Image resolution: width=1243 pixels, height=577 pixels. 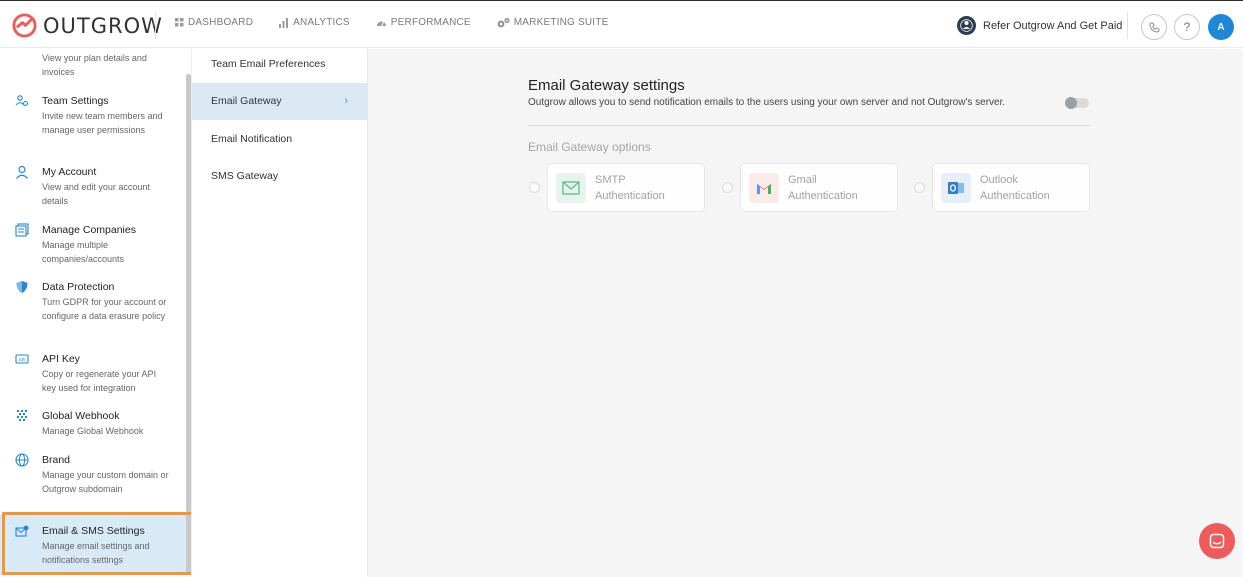 I want to click on companies-icon, so click(x=22, y=230).